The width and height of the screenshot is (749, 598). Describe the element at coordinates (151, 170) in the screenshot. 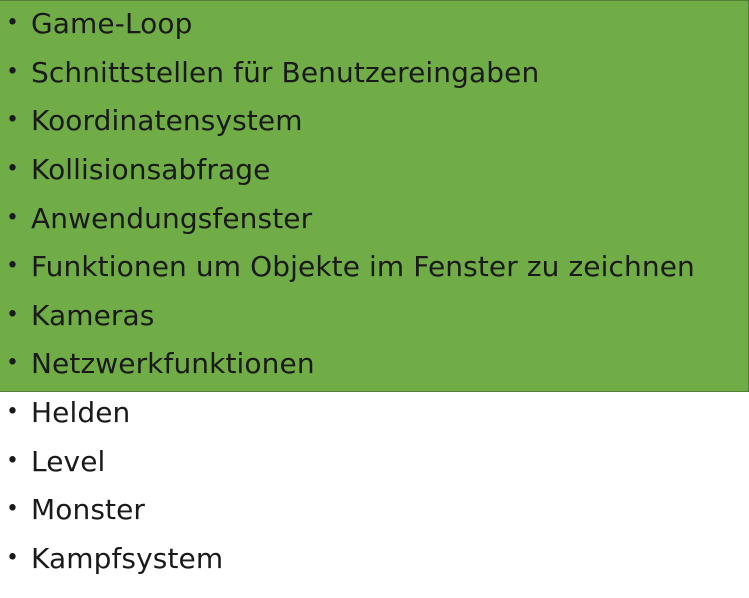

I see `list-item-label: Kollisionsabfrage` at that location.